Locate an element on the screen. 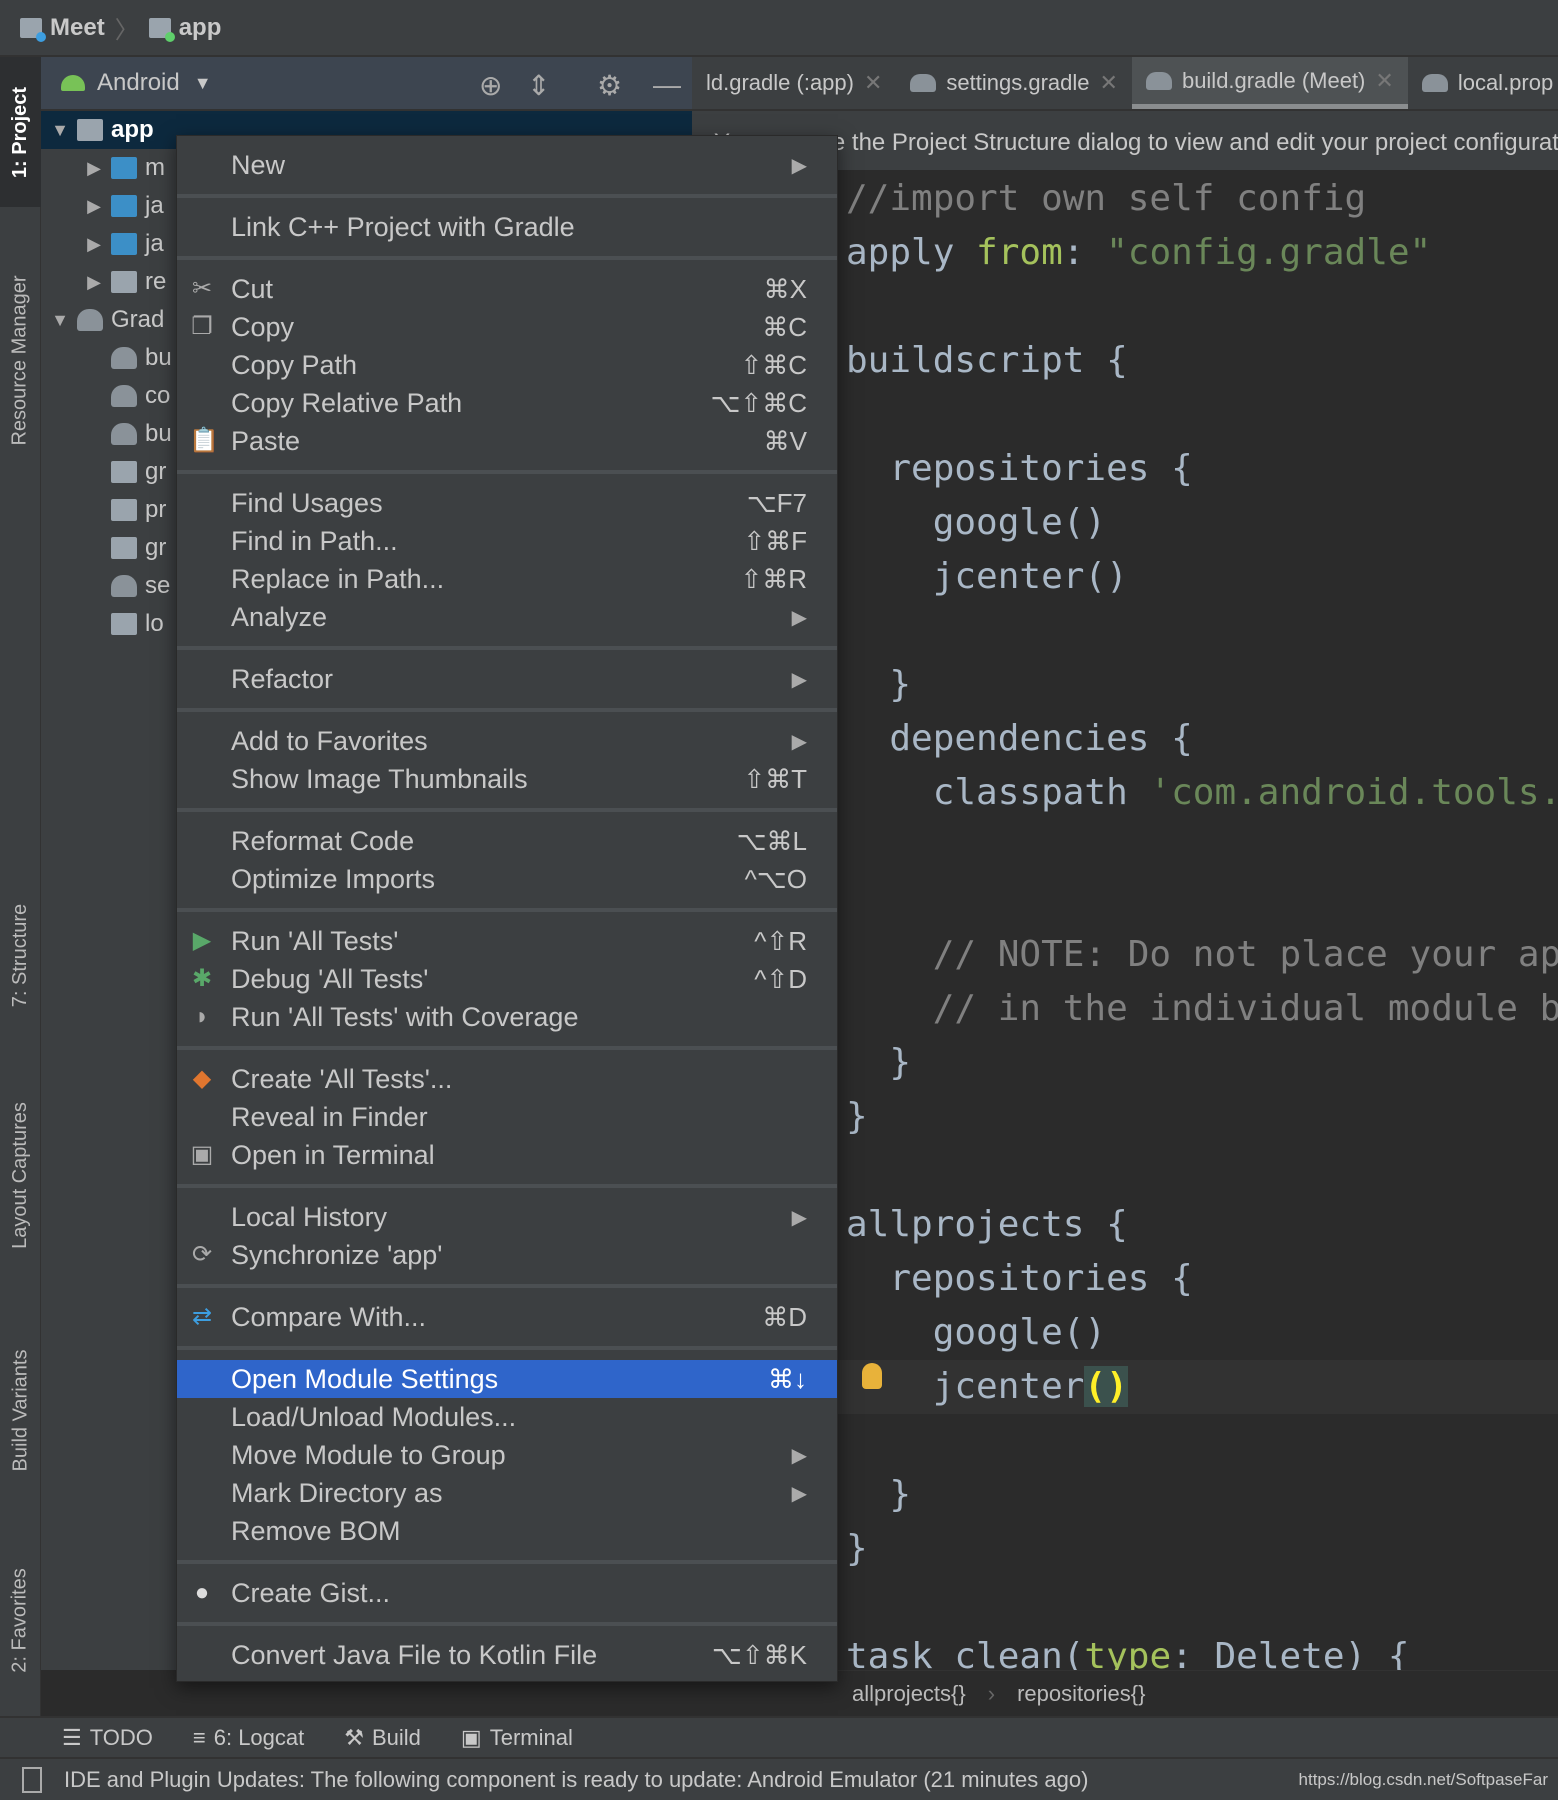  menu-item-compare-with: ⇄ Compare With... ⌘D is located at coordinates (507, 1317).